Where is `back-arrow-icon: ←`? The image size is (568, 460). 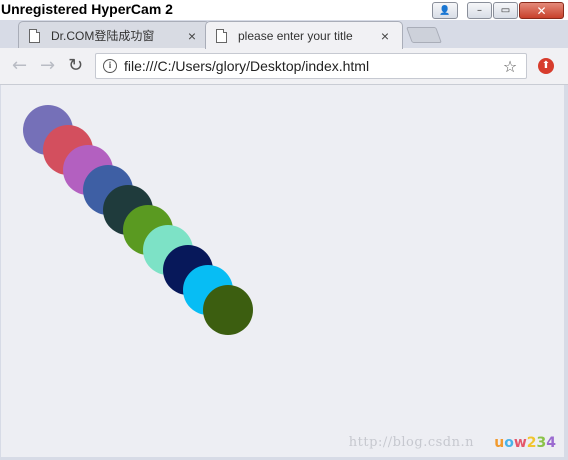
back-arrow-icon: ← is located at coordinates (19, 66).